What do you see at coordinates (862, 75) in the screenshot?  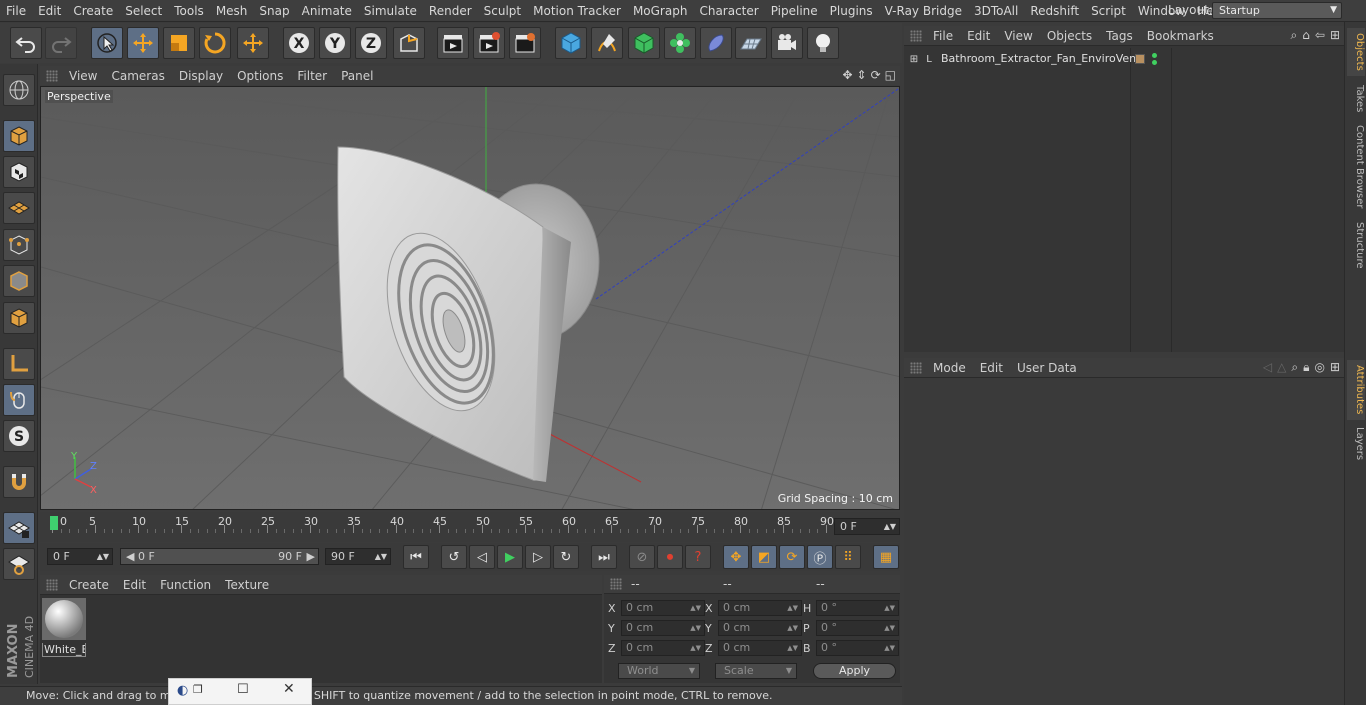 I see `viewport-zoom-icon: ⇕` at bounding box center [862, 75].